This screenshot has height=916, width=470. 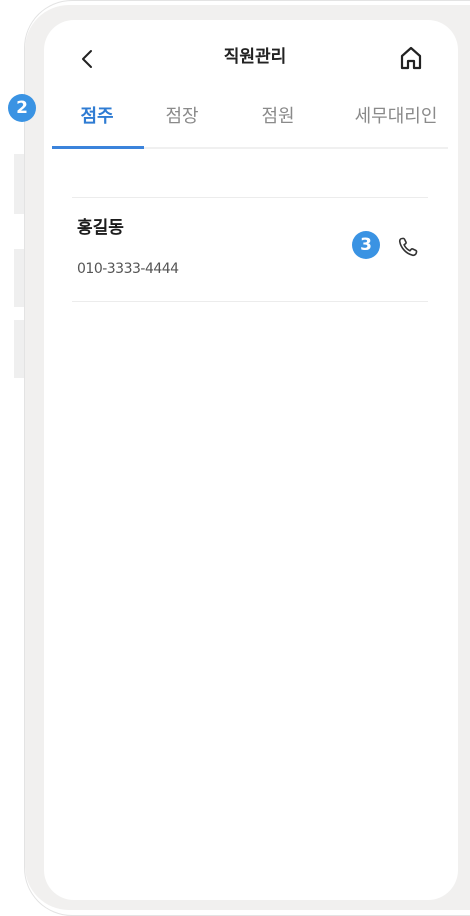 I want to click on chevron-left-icon, so click(x=87, y=59).